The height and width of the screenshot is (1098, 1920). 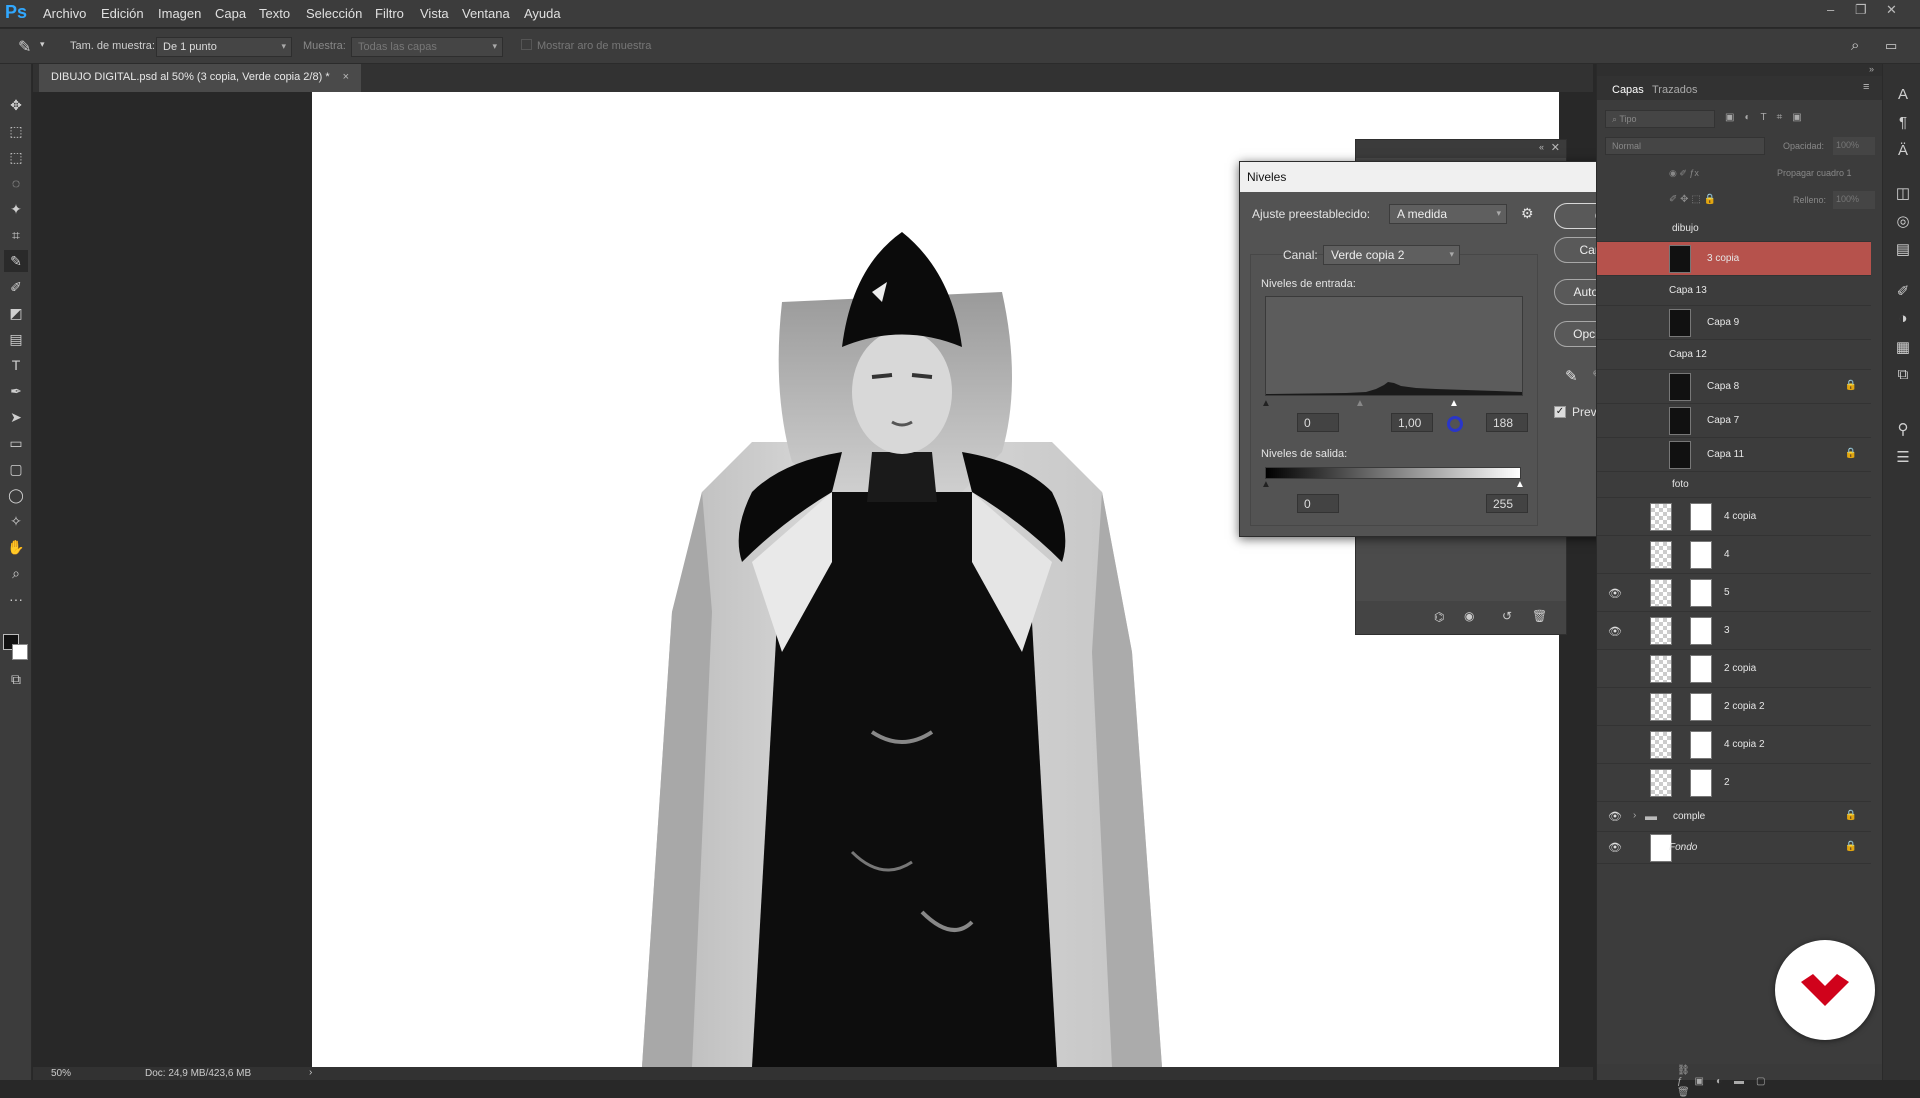 What do you see at coordinates (1734, 783) in the screenshot?
I see `layer-row: 2` at bounding box center [1734, 783].